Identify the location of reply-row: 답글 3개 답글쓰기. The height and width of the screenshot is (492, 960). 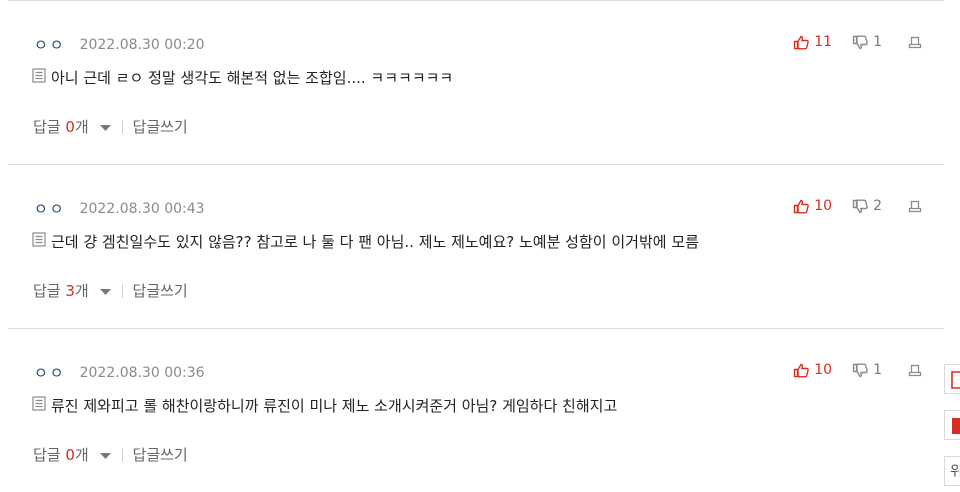
(110, 290).